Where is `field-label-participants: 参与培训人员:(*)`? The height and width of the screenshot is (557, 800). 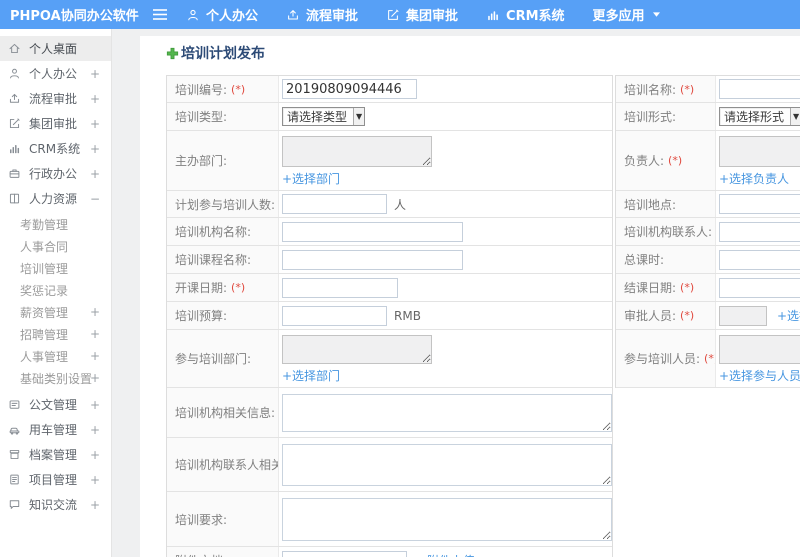
field-label-participants: 参与培训人员:(*) is located at coordinates (666, 358).